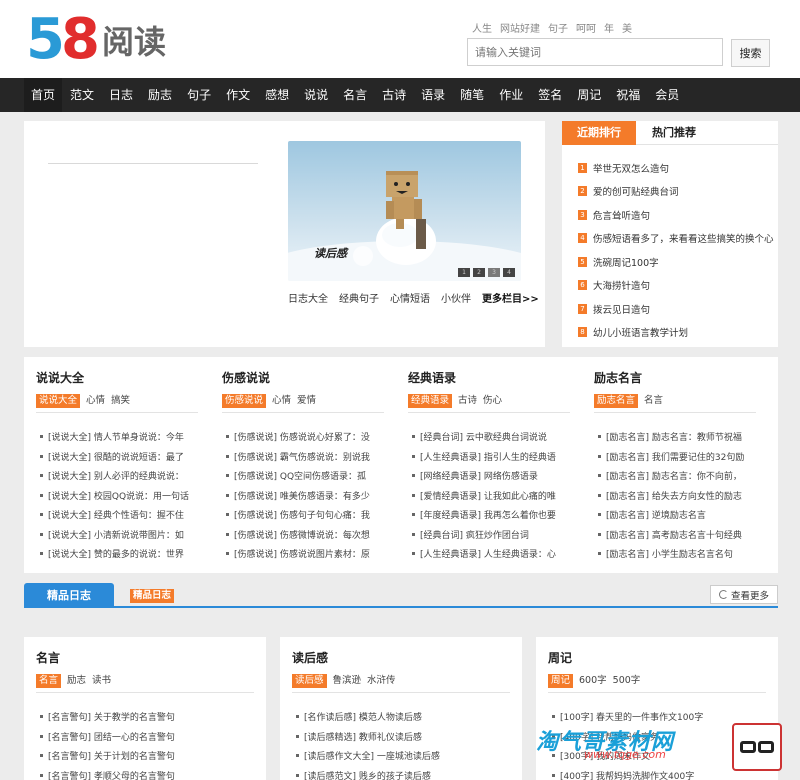 The height and width of the screenshot is (780, 800). Describe the element at coordinates (49, 681) in the screenshot. I see `card-tag-active: 名言` at that location.